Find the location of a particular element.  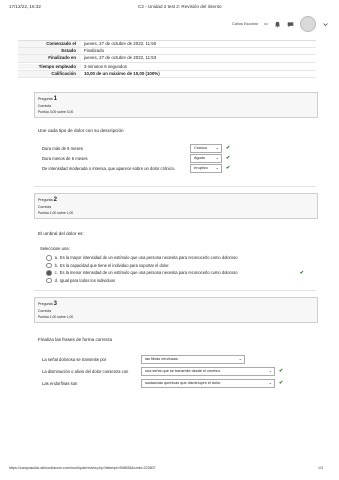

match-select: Crónico is located at coordinates (206, 148).